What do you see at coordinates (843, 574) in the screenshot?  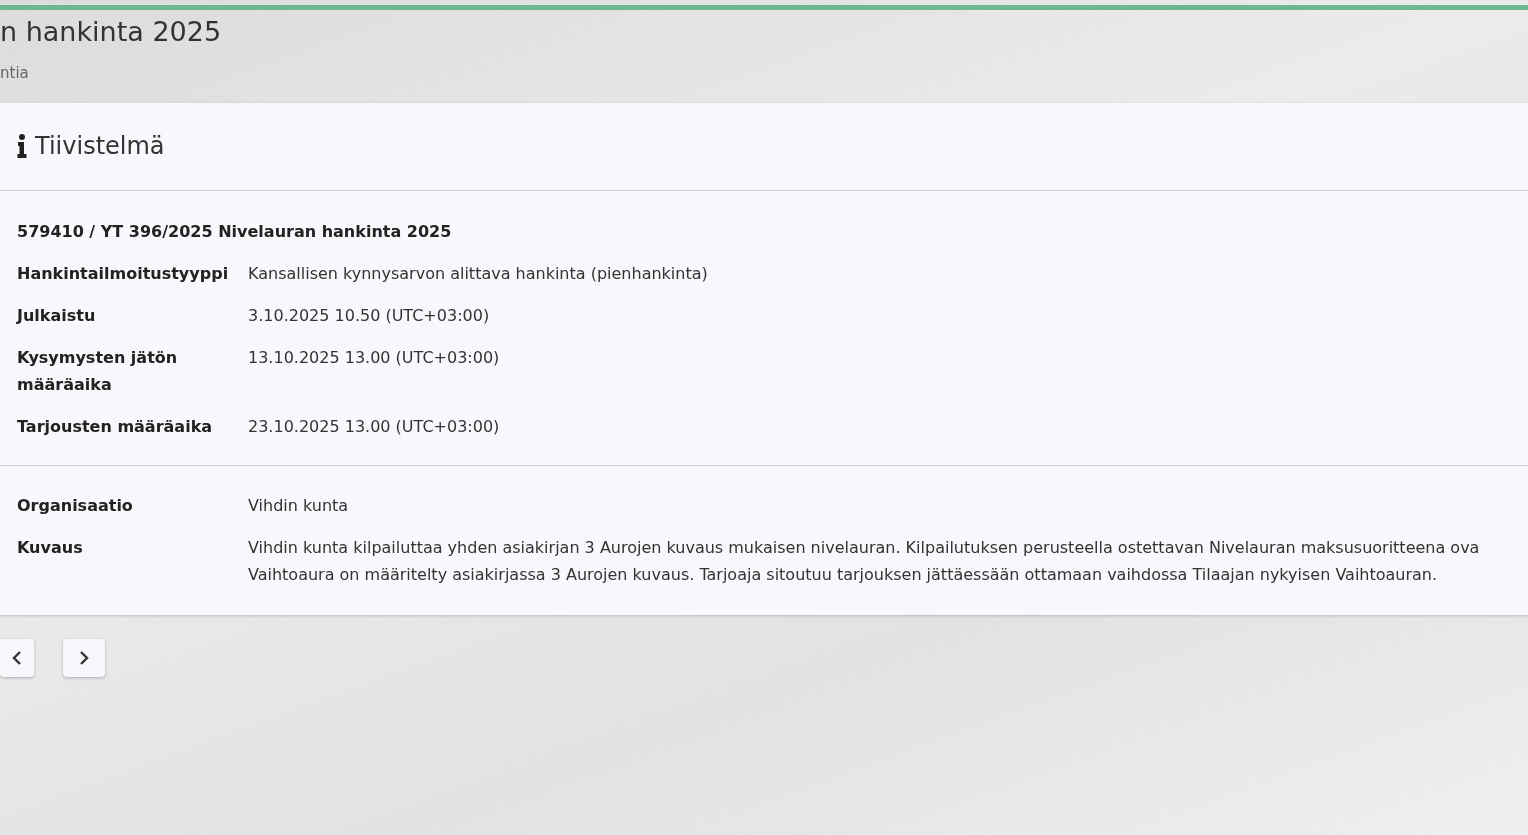 I see `field-value: Vaihtoaura on määritelty asiakirjassa 3 Aurojen kuvaus. Tarjoaja sitoutuu tarjouksen jättäessään ottamaan vaihdossa Tilaajan nykyisen Vaihtoauran.` at bounding box center [843, 574].